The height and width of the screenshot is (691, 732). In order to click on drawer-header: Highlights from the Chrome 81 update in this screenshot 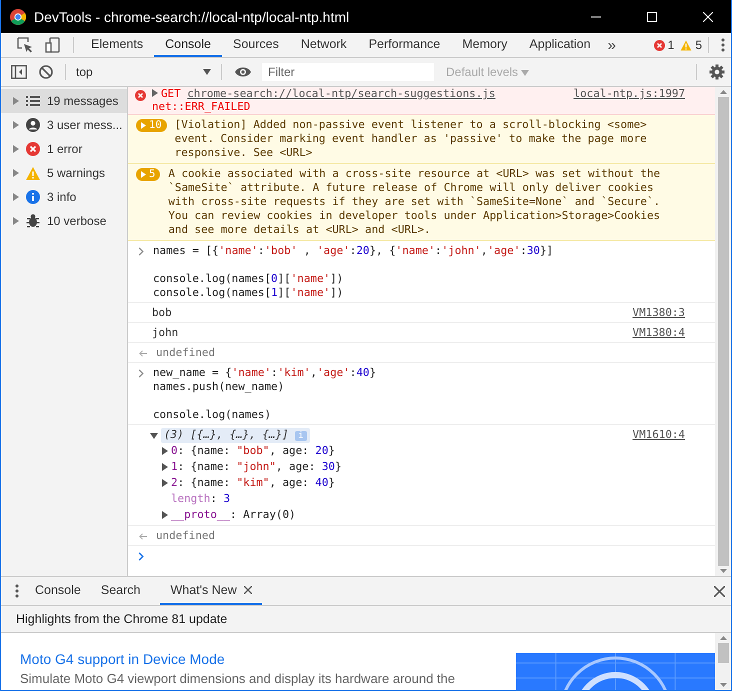, I will do `click(366, 619)`.